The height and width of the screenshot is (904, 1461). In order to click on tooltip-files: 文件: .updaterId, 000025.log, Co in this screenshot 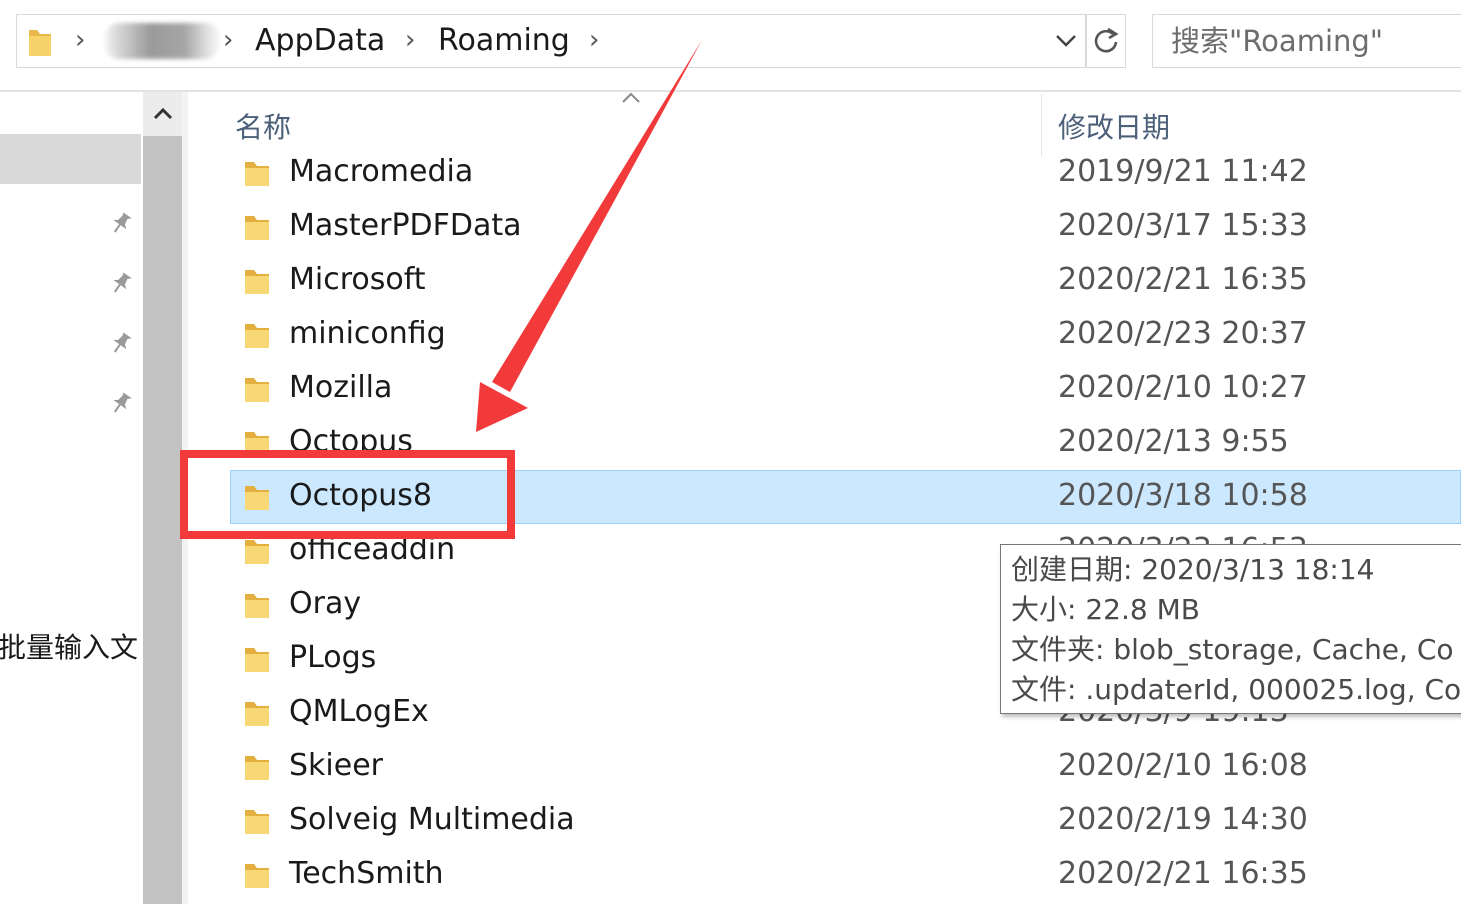, I will do `click(1236, 689)`.